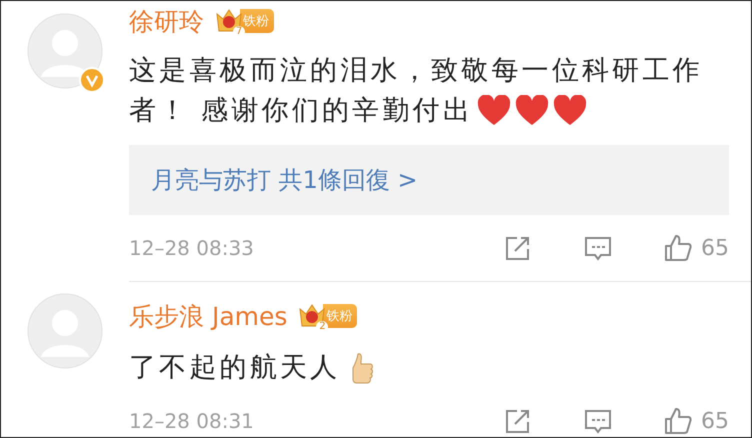 The width and height of the screenshot is (752, 438). What do you see at coordinates (416, 71) in the screenshot?
I see `comment-text: 这是喜极而泣的泪水，致敬每一位科研工作` at bounding box center [416, 71].